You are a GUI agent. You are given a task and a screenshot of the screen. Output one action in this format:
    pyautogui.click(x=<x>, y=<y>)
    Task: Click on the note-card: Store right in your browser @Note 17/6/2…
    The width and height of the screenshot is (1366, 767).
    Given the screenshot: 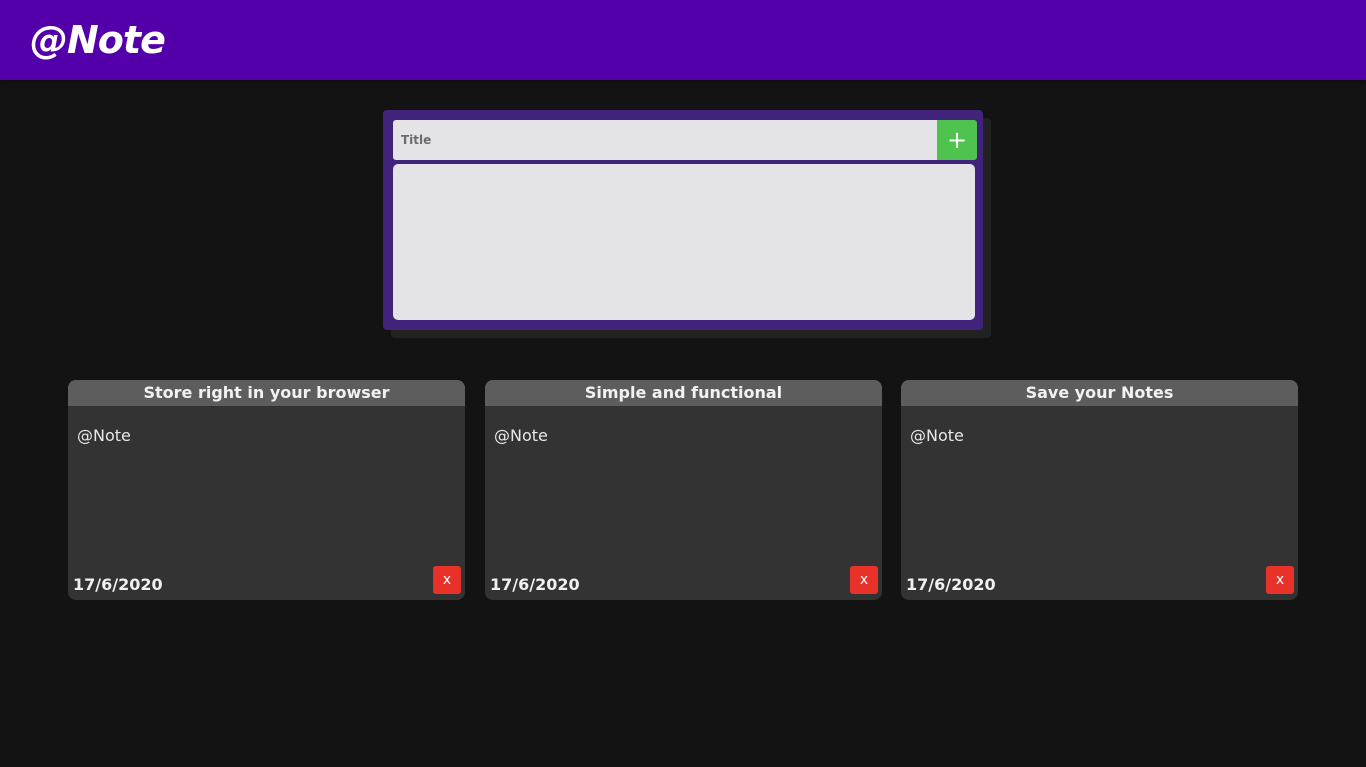 What is the action you would take?
    pyautogui.click(x=266, y=490)
    